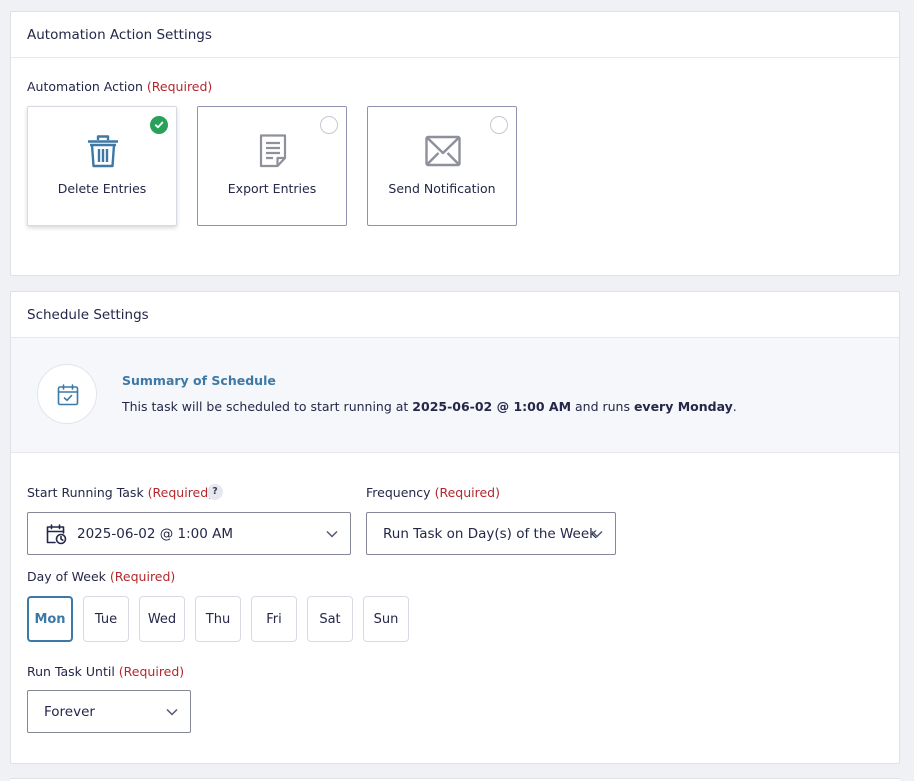  Describe the element at coordinates (159, 125) in the screenshot. I see `selected-check-icon` at that location.